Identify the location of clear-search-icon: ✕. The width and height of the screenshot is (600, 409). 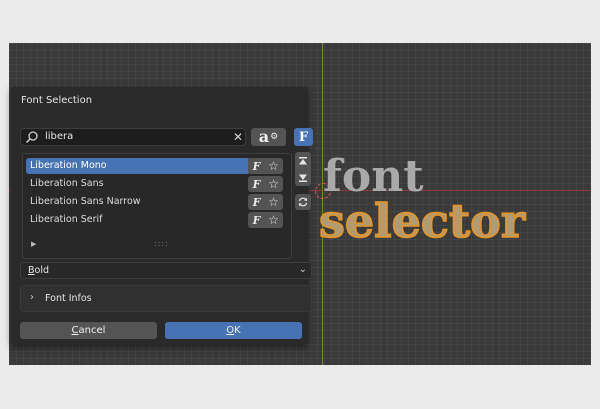
(238, 137).